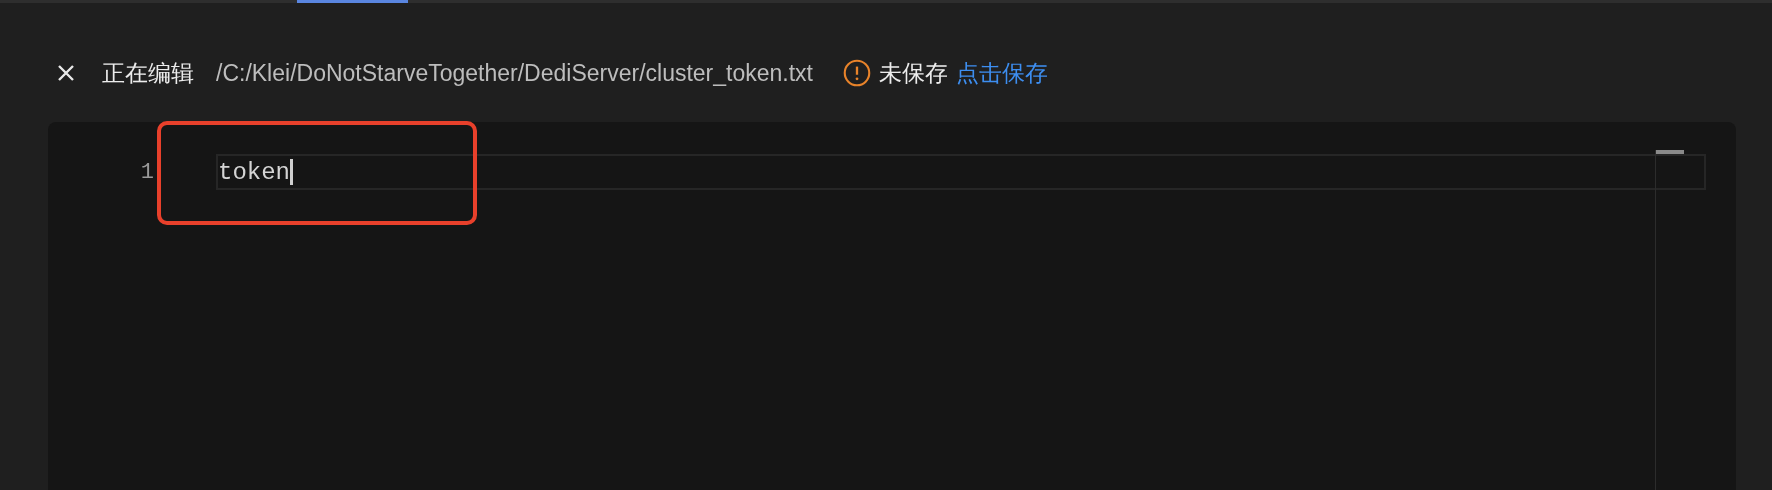 This screenshot has height=490, width=1772. What do you see at coordinates (1670, 152) in the screenshot?
I see `ruler-marker` at bounding box center [1670, 152].